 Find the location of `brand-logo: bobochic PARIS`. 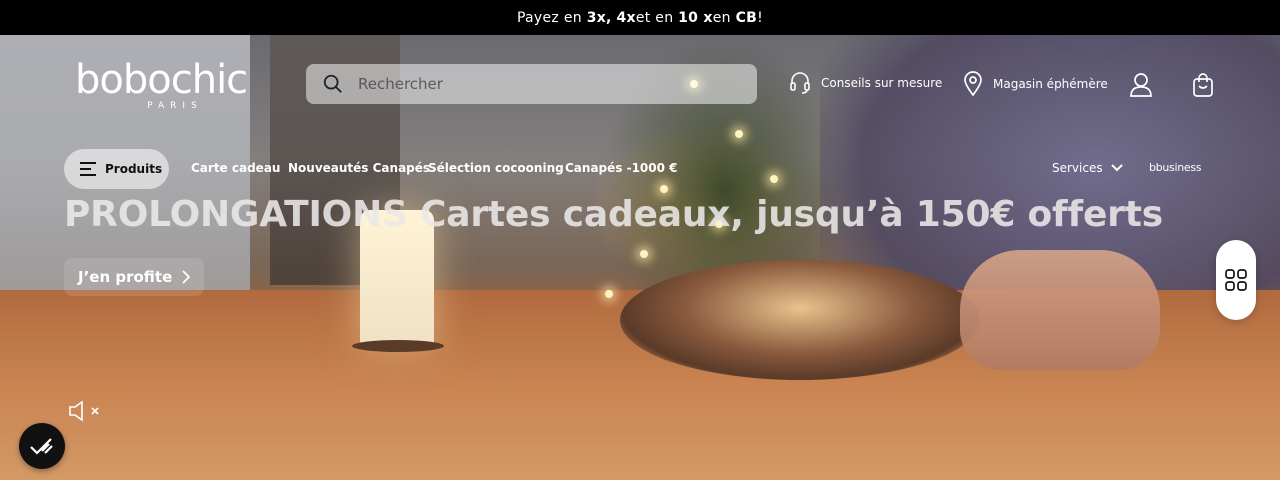

brand-logo: bobochic PARIS is located at coordinates (175, 86).